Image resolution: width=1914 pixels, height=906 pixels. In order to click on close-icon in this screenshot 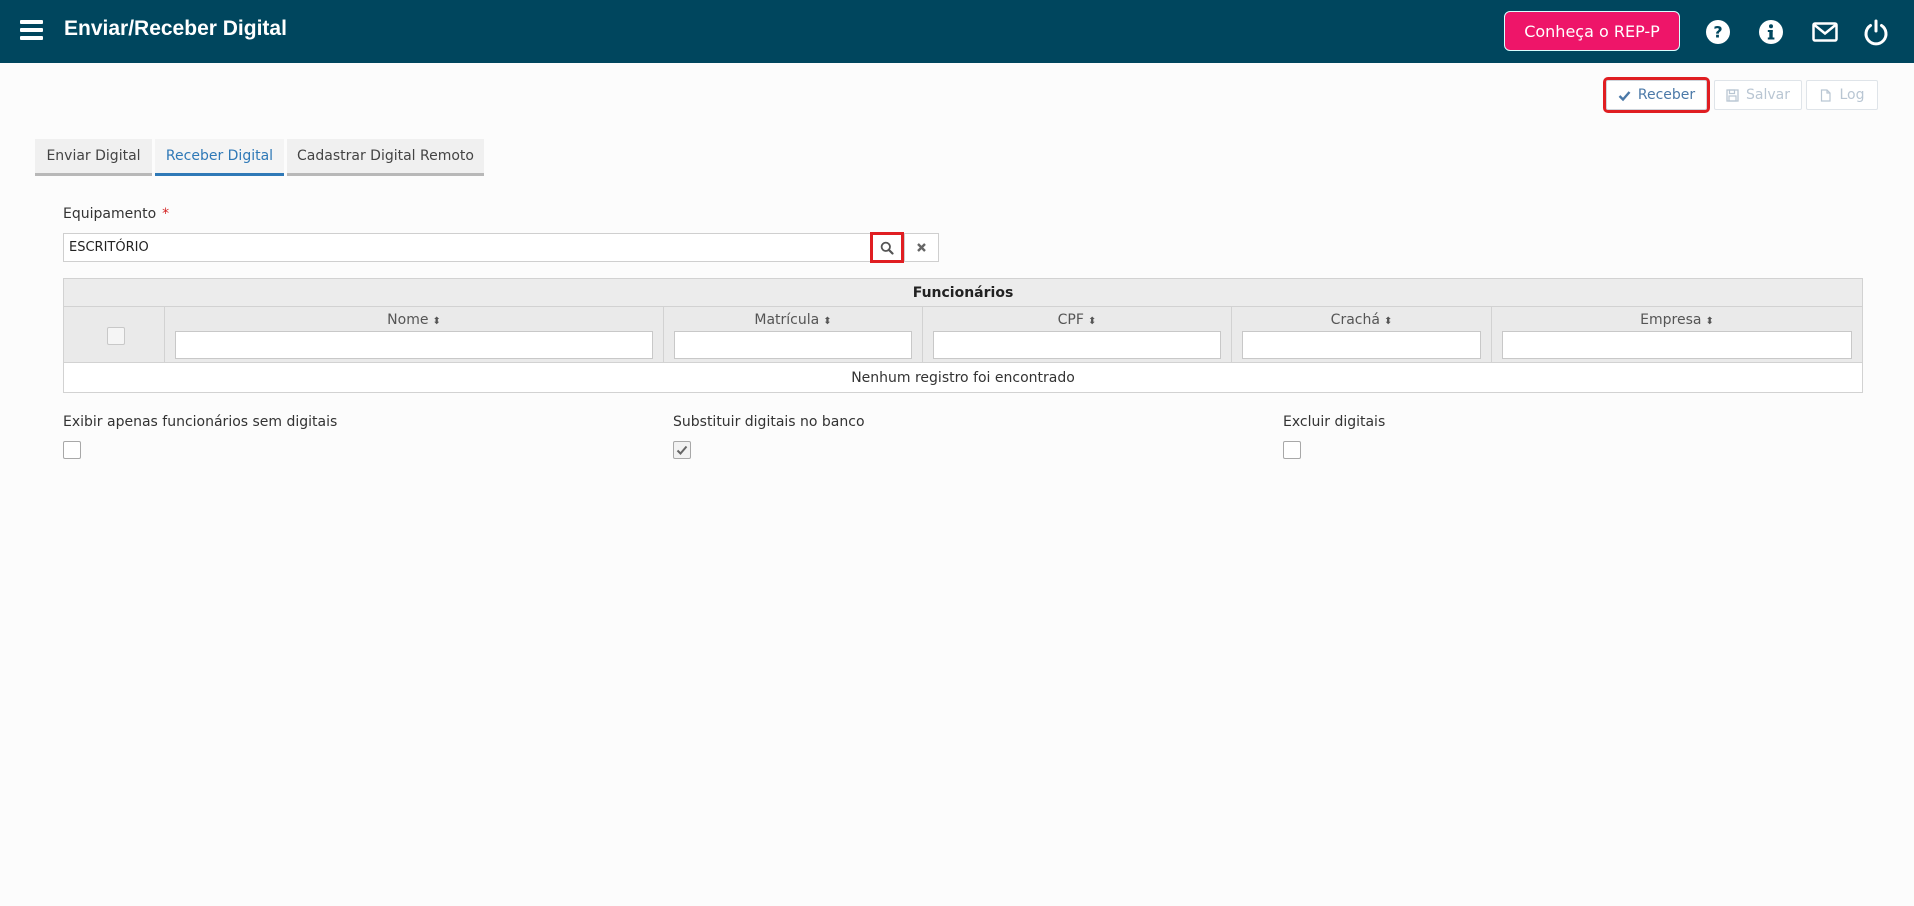, I will do `click(921, 247)`.